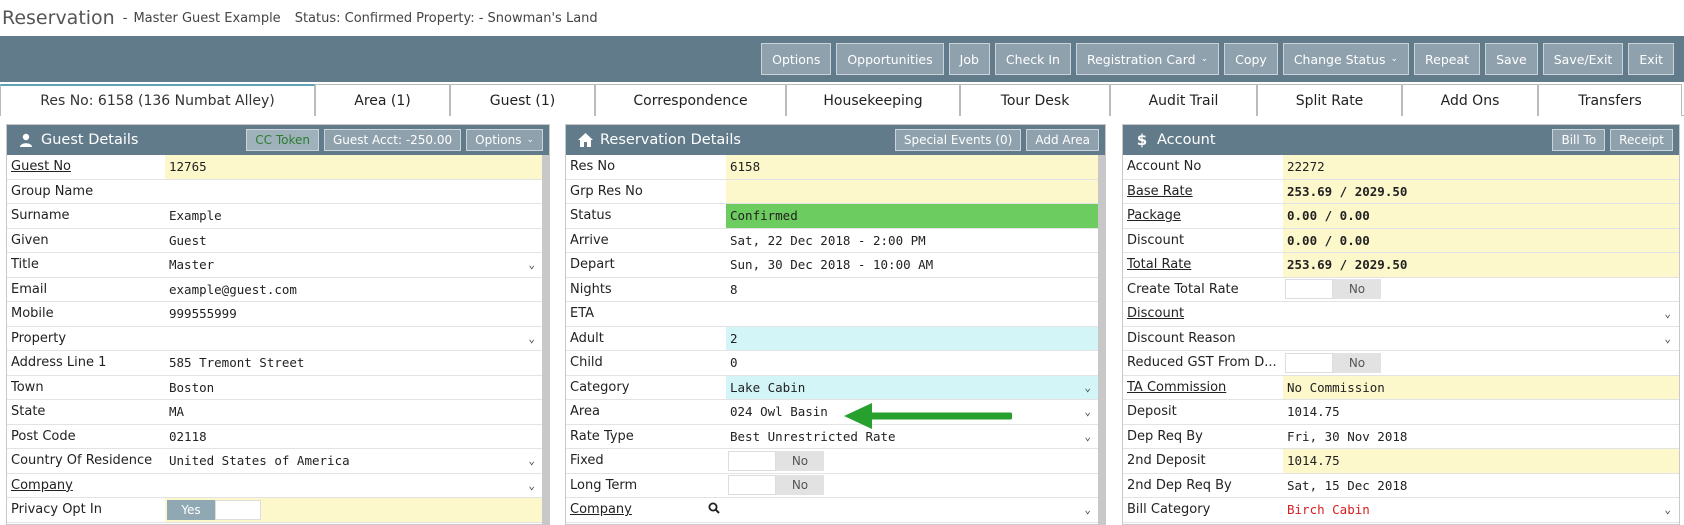 Image resolution: width=1684 pixels, height=525 pixels. I want to click on guest-account-label: Guest Acct: -250.00, so click(393, 140).